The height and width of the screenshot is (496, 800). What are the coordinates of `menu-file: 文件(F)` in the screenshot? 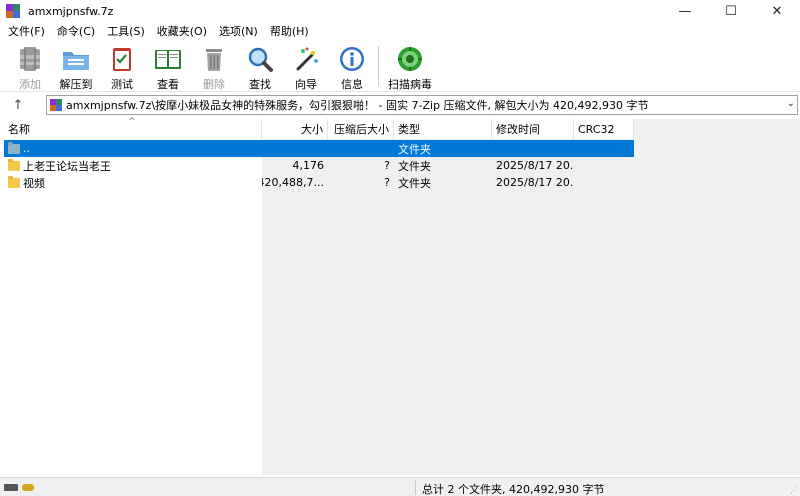 It's located at (26, 31).